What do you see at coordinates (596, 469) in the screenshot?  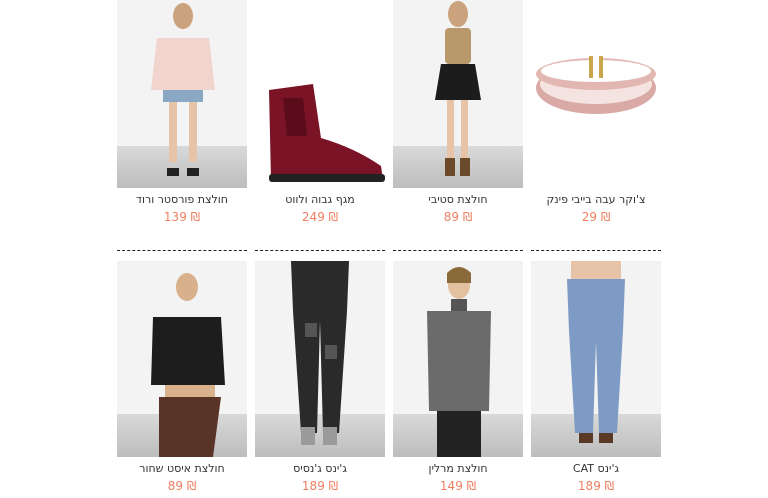 I see `product-name: ג'ינס CAT` at bounding box center [596, 469].